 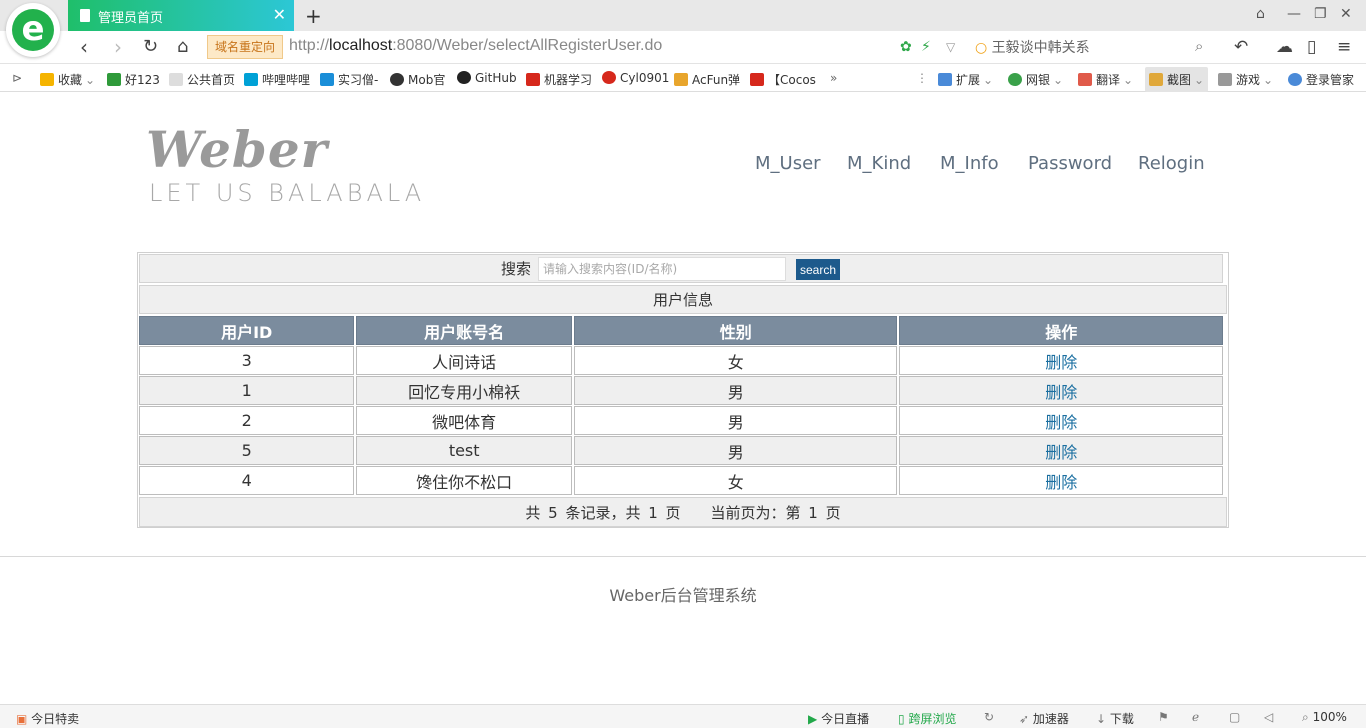 What do you see at coordinates (1095, 47) in the screenshot?
I see `web-search-field: ○ 王毅谈中韩关系` at bounding box center [1095, 47].